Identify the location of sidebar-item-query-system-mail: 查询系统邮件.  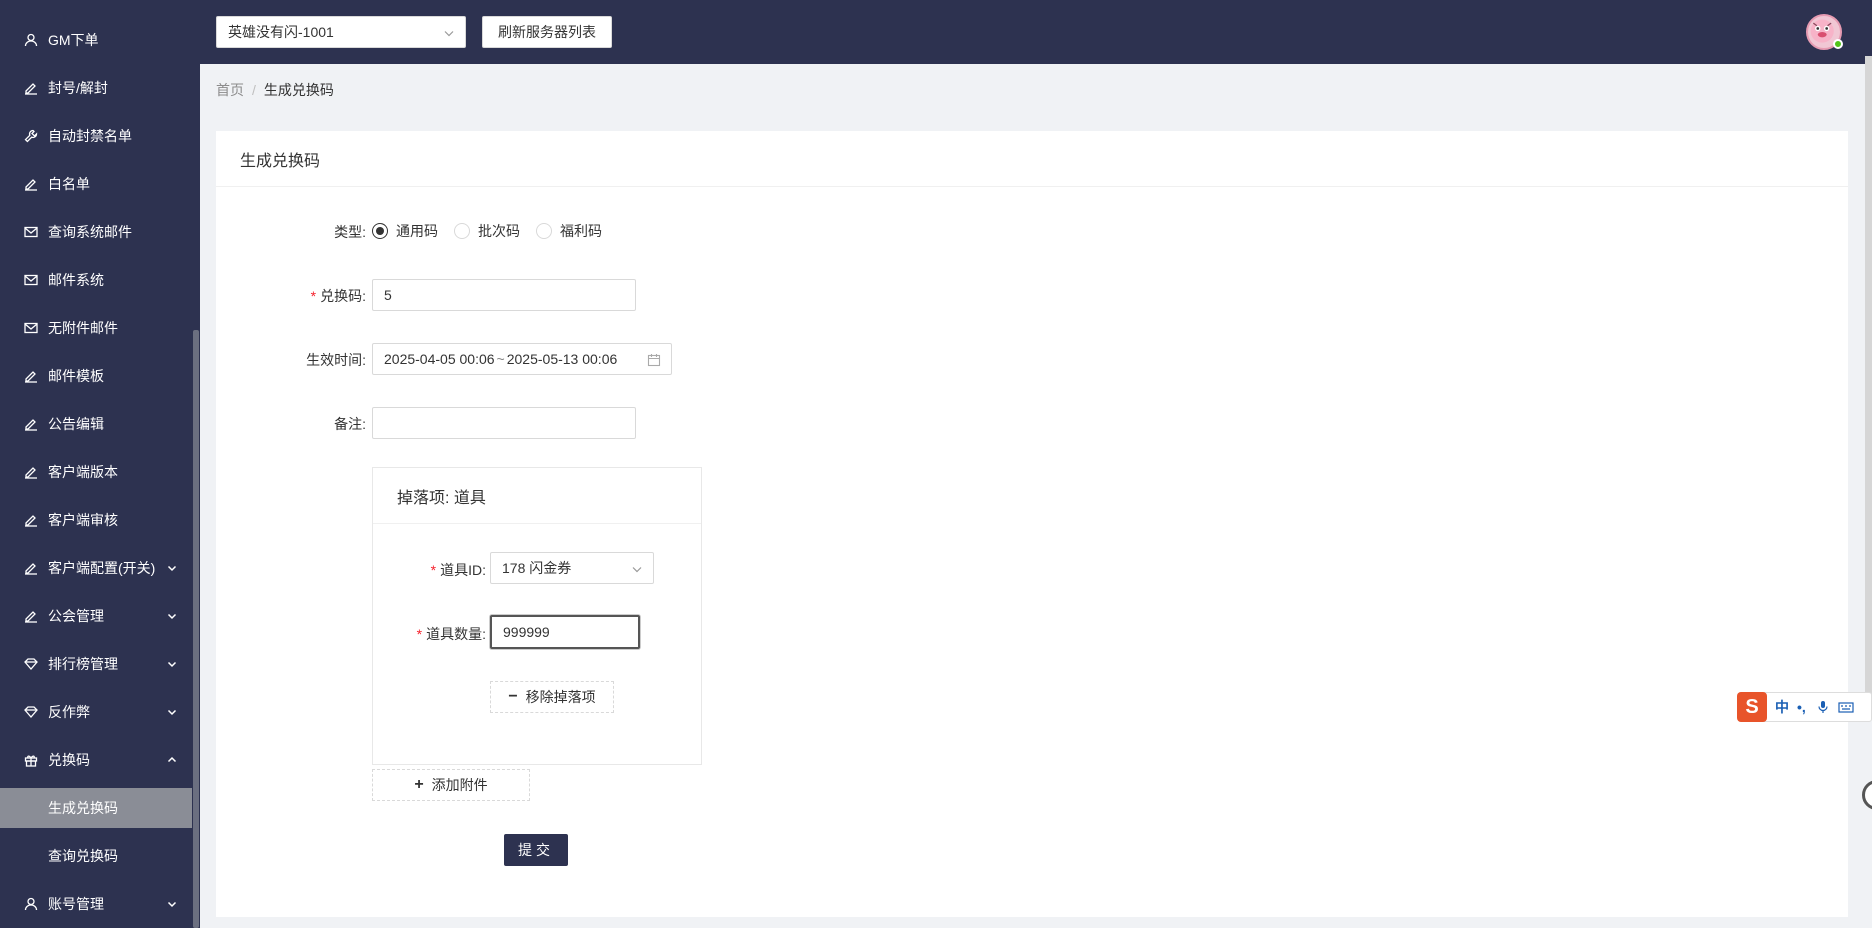
(96, 232).